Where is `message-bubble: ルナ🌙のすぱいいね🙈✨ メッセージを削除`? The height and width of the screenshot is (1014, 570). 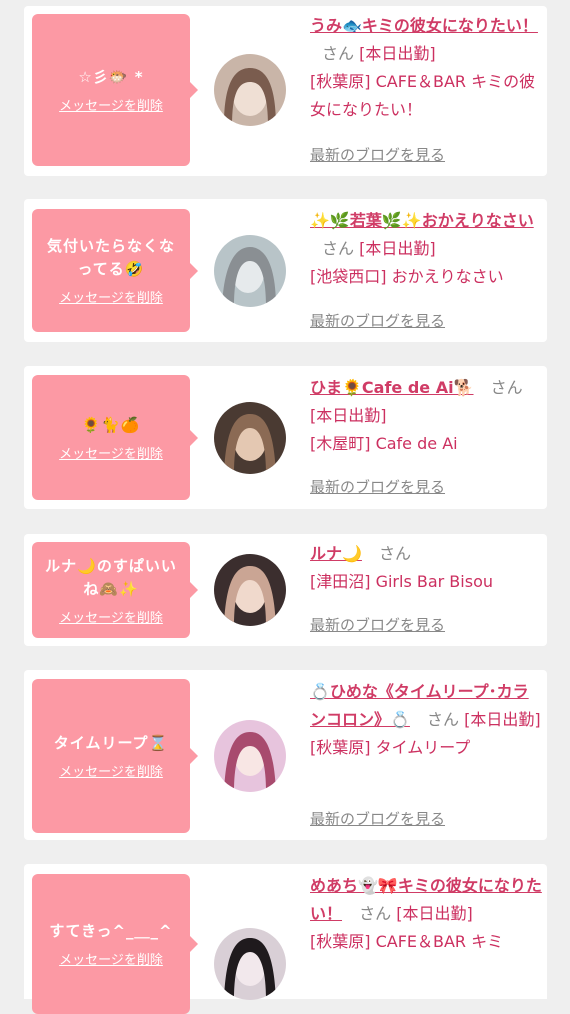 message-bubble: ルナ🌙のすぱいいね🙈✨ メッセージを削除 is located at coordinates (115, 590).